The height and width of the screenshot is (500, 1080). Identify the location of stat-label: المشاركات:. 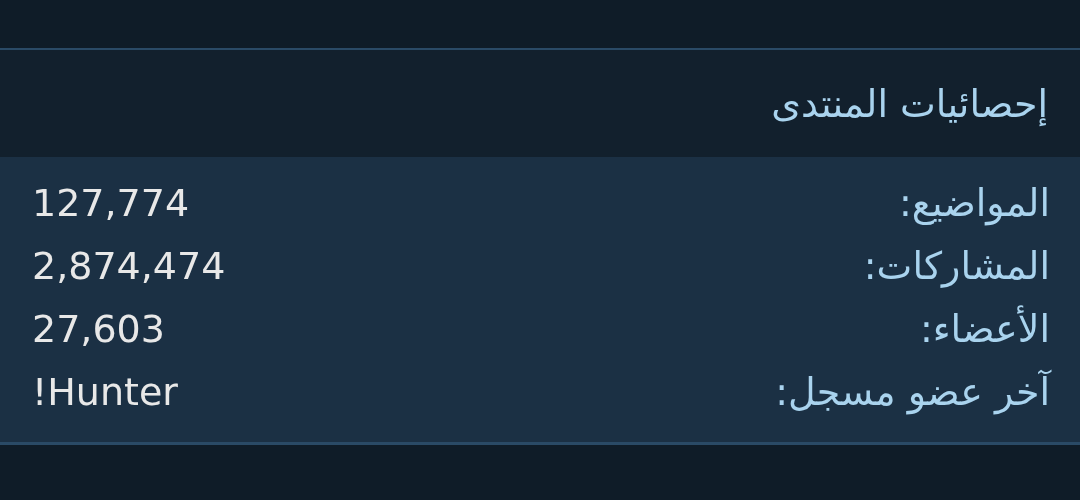
(956, 265).